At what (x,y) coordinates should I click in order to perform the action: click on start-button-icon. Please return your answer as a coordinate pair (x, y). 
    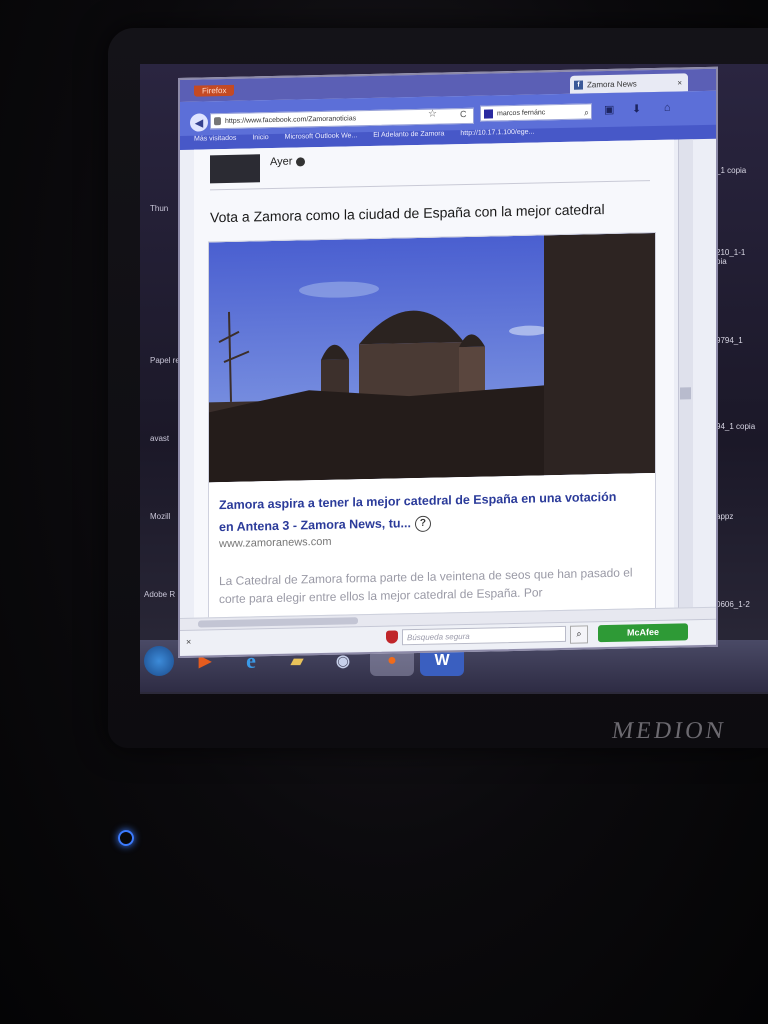
    Looking at the image, I should click on (159, 661).